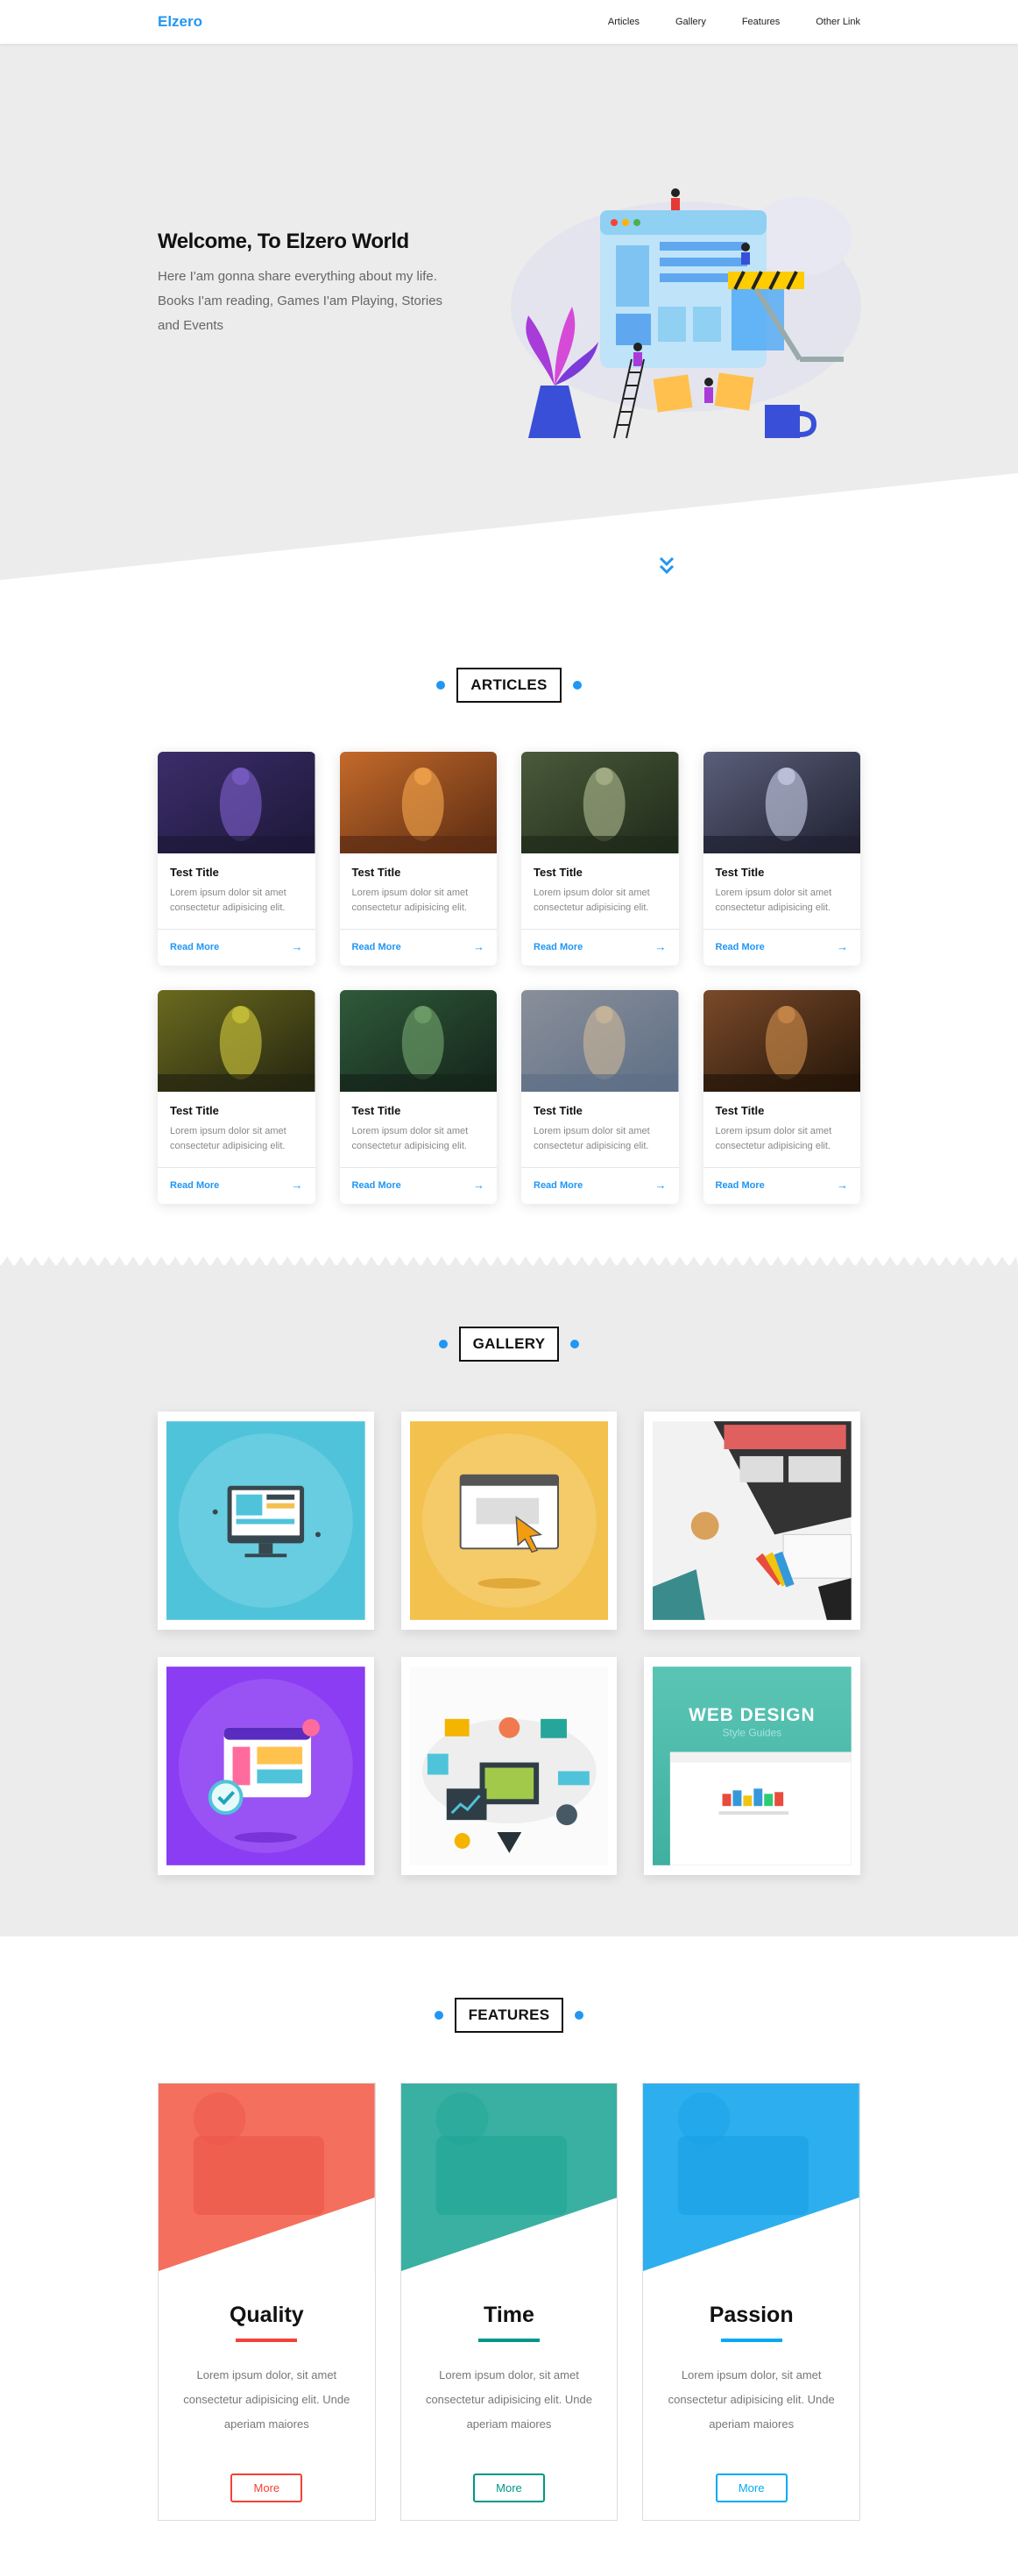 The height and width of the screenshot is (2576, 1018). What do you see at coordinates (509, 1261) in the screenshot?
I see `zigzag-divider` at bounding box center [509, 1261].